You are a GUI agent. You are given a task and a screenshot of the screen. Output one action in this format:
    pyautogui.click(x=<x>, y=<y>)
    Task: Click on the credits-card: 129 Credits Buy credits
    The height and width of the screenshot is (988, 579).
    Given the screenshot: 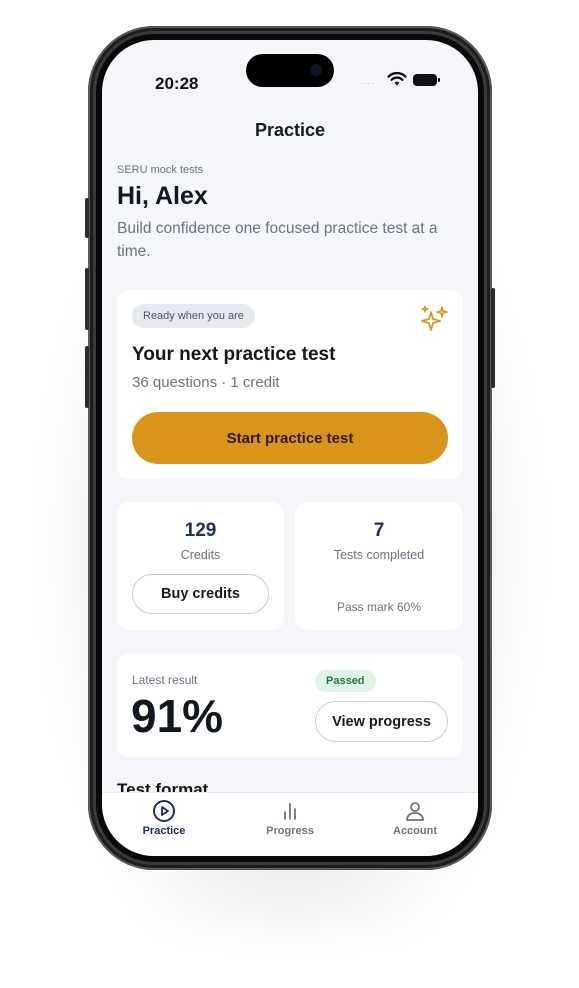 What is the action you would take?
    pyautogui.click(x=200, y=566)
    